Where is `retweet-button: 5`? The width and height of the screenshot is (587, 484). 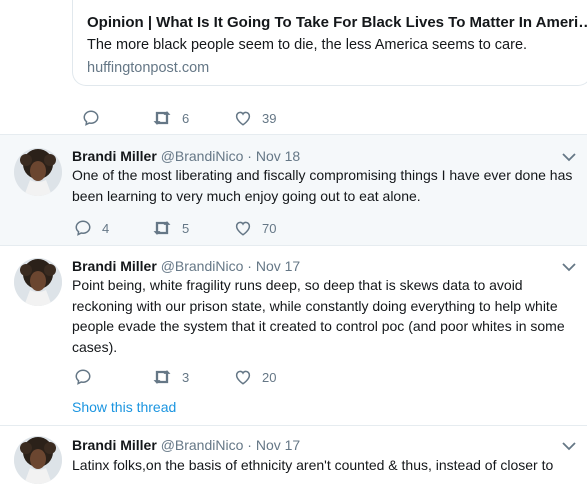 retweet-button: 5 is located at coordinates (170, 228).